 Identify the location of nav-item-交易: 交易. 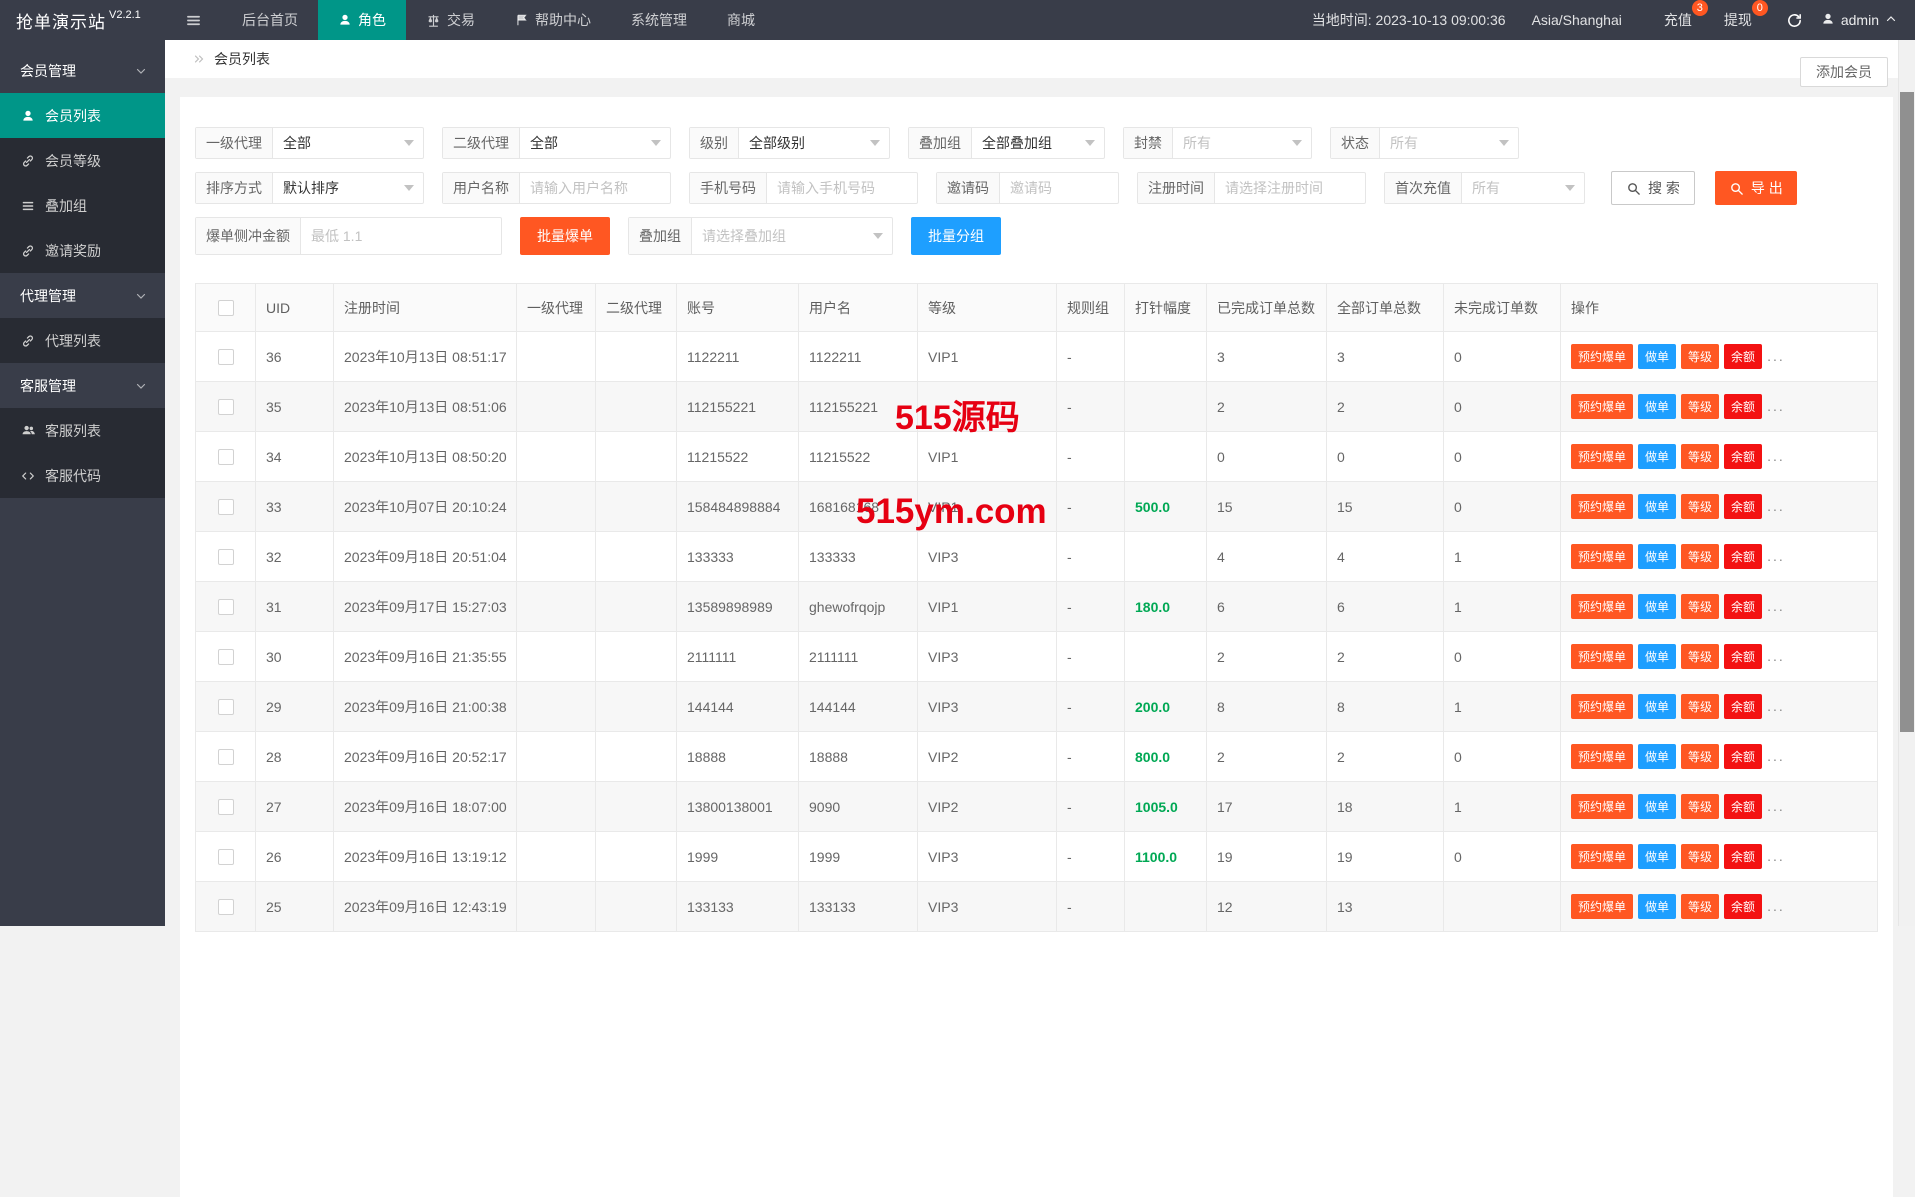
(450, 20).